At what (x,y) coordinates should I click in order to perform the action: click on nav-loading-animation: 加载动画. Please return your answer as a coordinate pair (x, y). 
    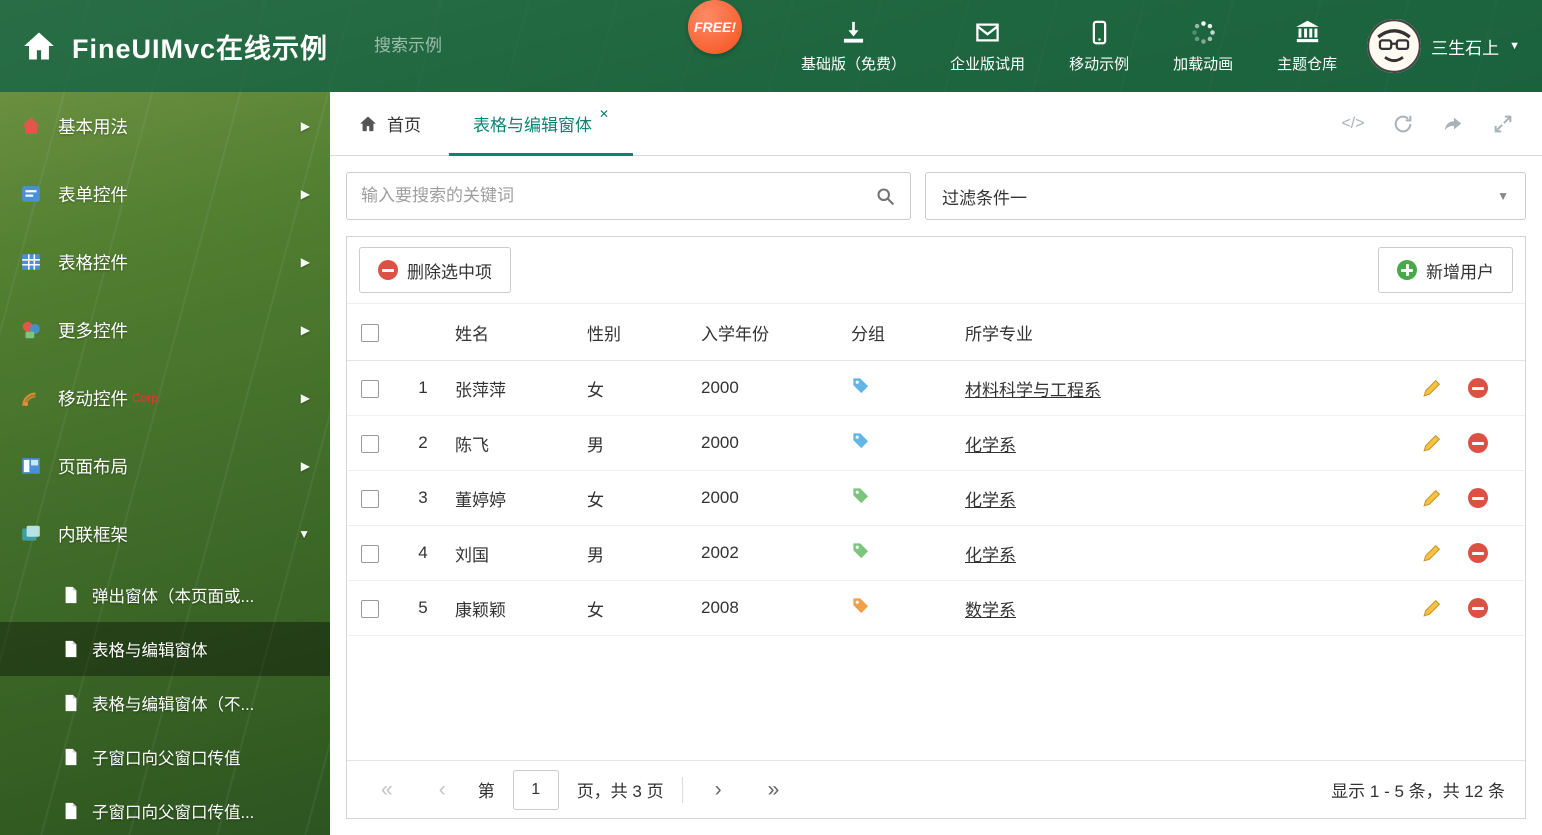
    Looking at the image, I should click on (1203, 46).